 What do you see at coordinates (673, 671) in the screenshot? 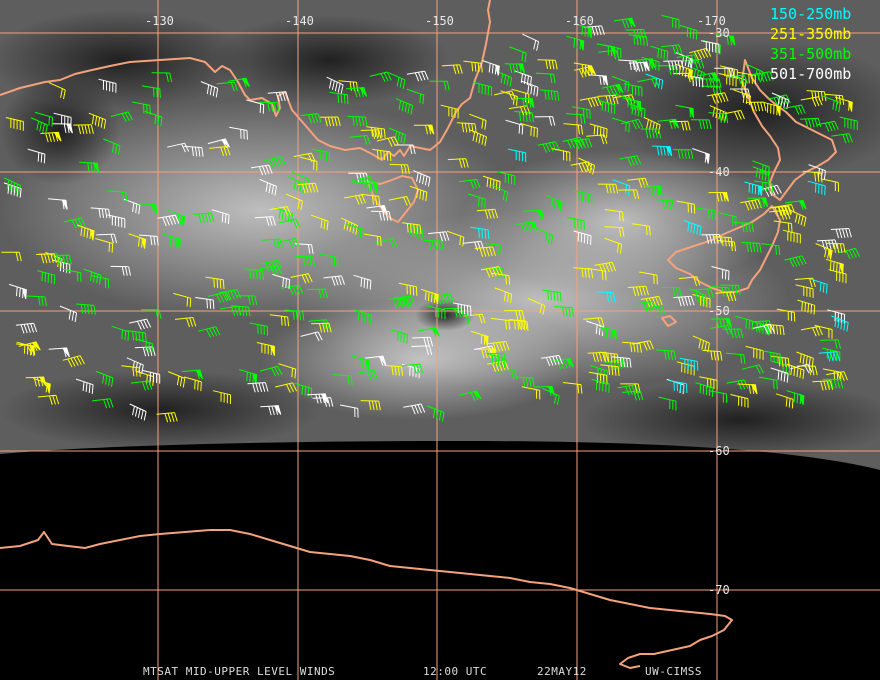
I see `footer-source: UW-CIMSS` at bounding box center [673, 671].